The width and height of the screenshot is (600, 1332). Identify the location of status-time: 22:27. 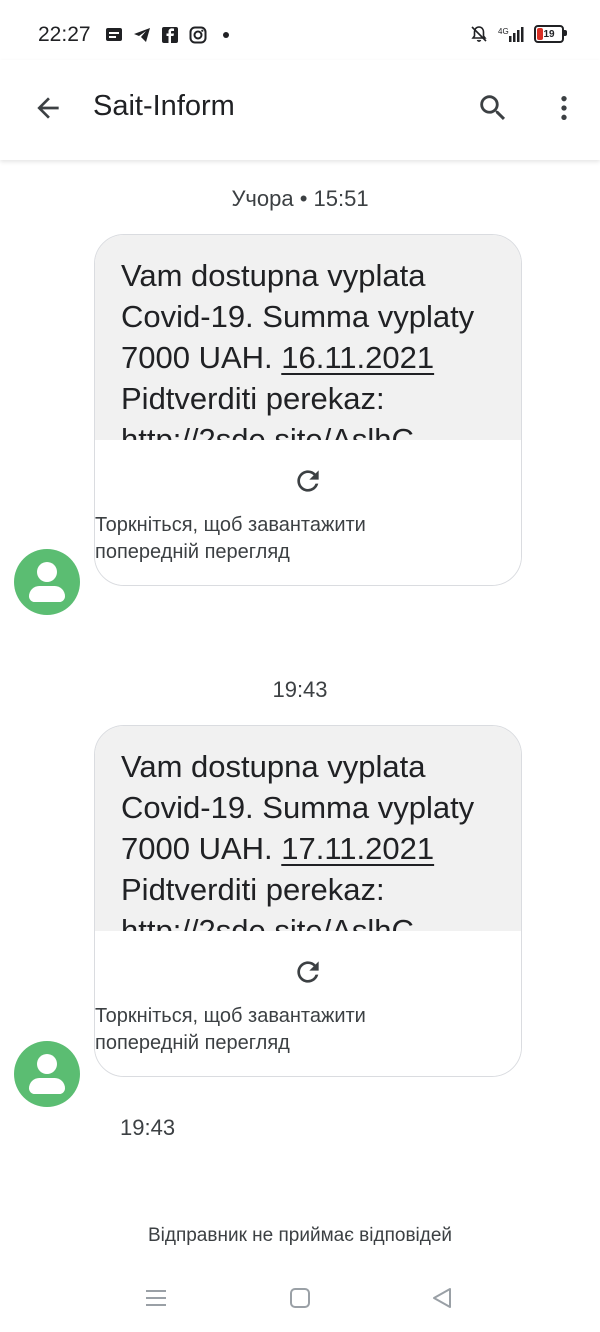
(64, 34).